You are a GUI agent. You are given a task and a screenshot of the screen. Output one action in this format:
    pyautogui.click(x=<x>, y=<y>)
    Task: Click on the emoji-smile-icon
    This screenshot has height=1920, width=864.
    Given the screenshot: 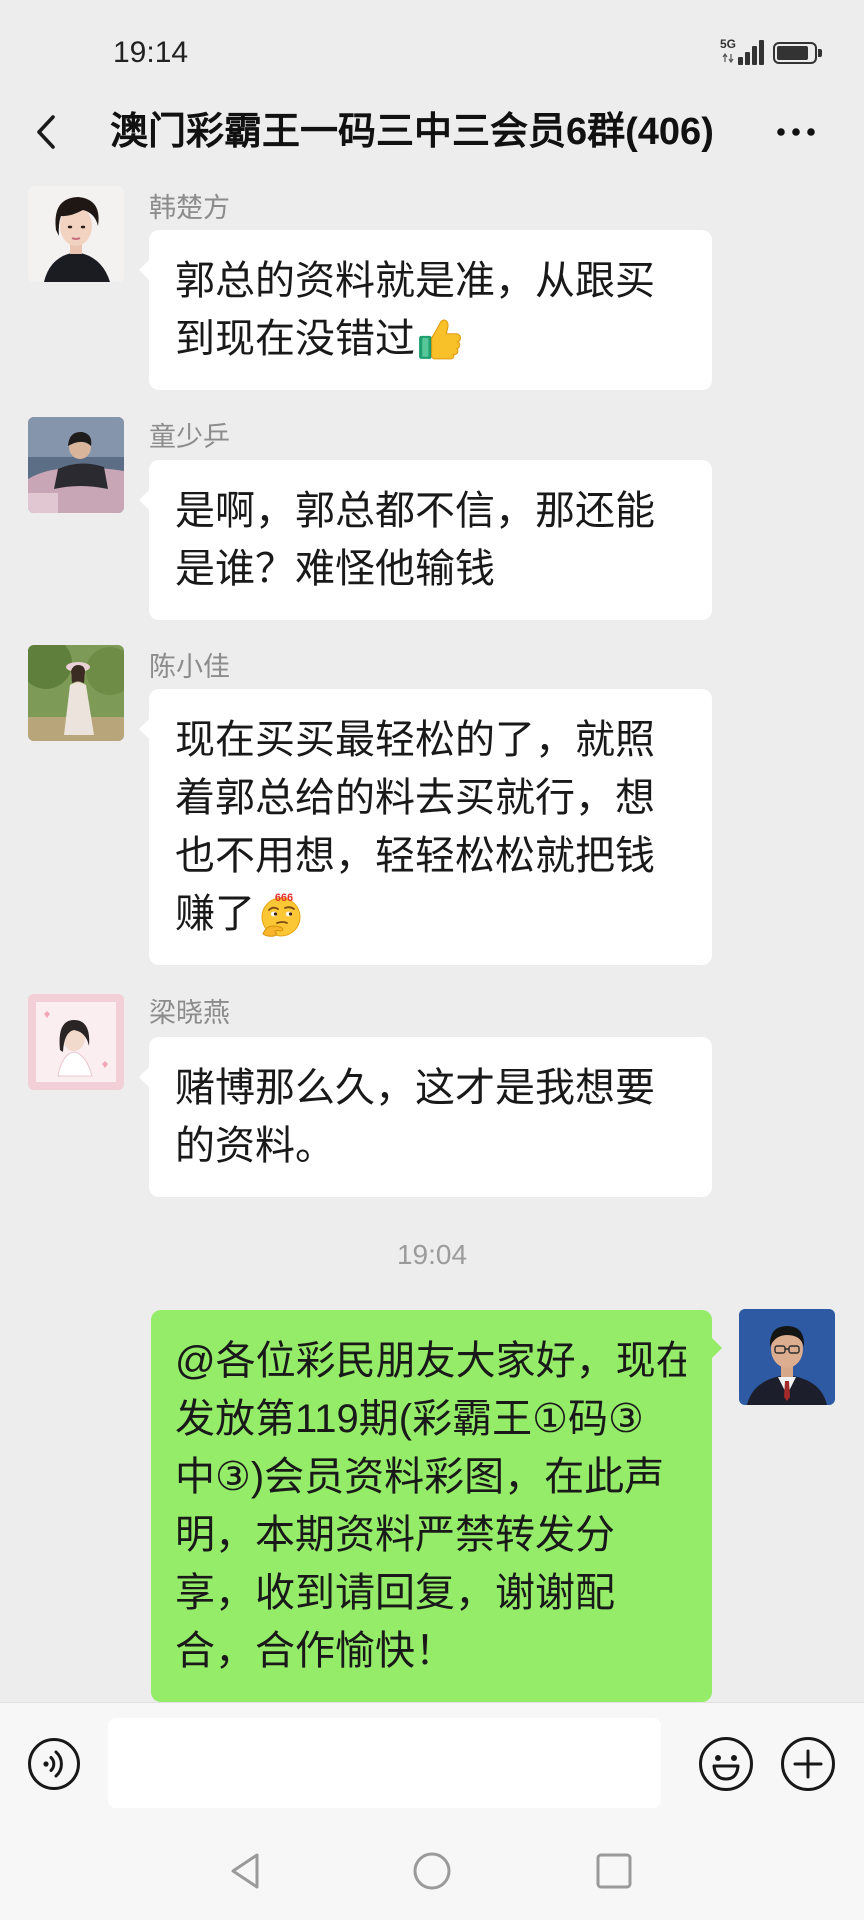 What is the action you would take?
    pyautogui.click(x=726, y=1764)
    